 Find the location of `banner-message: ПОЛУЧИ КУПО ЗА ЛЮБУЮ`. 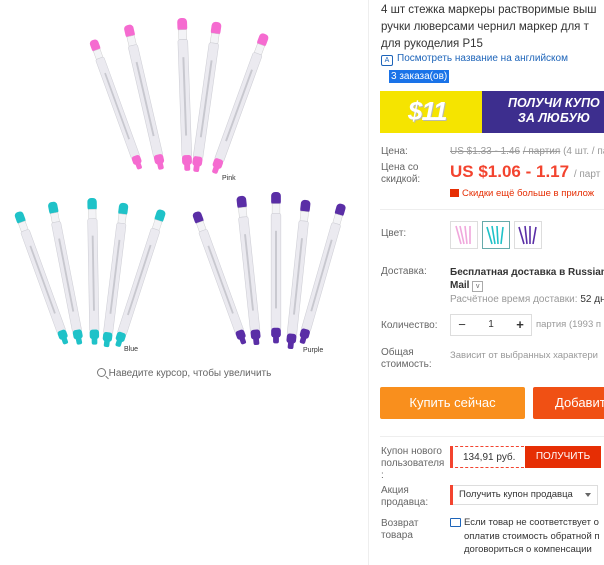

banner-message: ПОЛУЧИ КУПО ЗА ЛЮБУЮ is located at coordinates (554, 111).